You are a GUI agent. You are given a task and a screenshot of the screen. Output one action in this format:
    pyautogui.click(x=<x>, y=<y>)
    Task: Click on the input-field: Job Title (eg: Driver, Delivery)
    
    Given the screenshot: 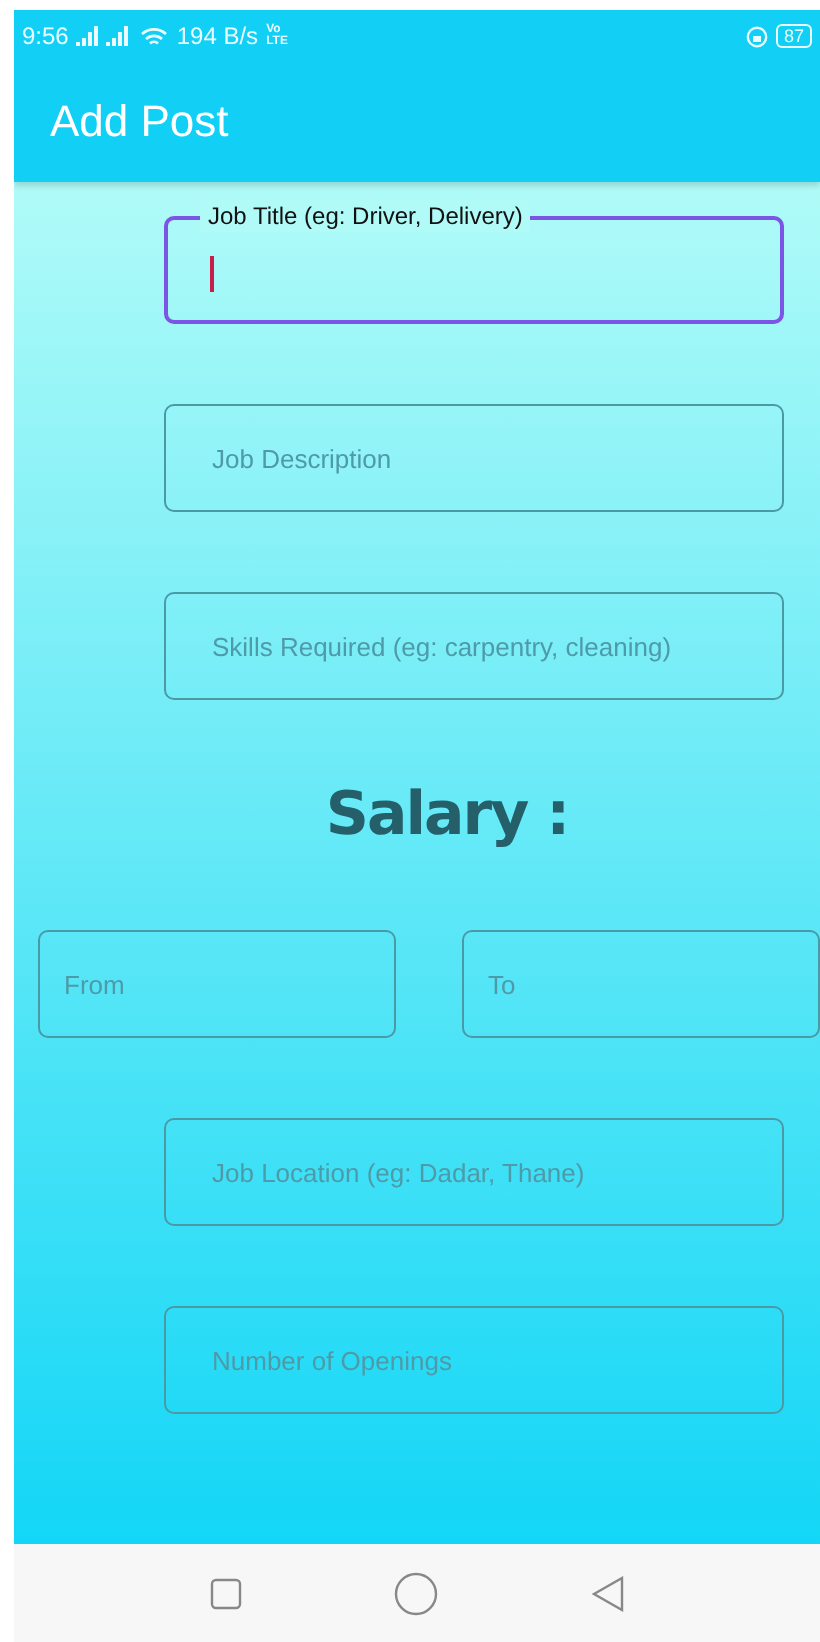 What is the action you would take?
    pyautogui.click(x=474, y=262)
    